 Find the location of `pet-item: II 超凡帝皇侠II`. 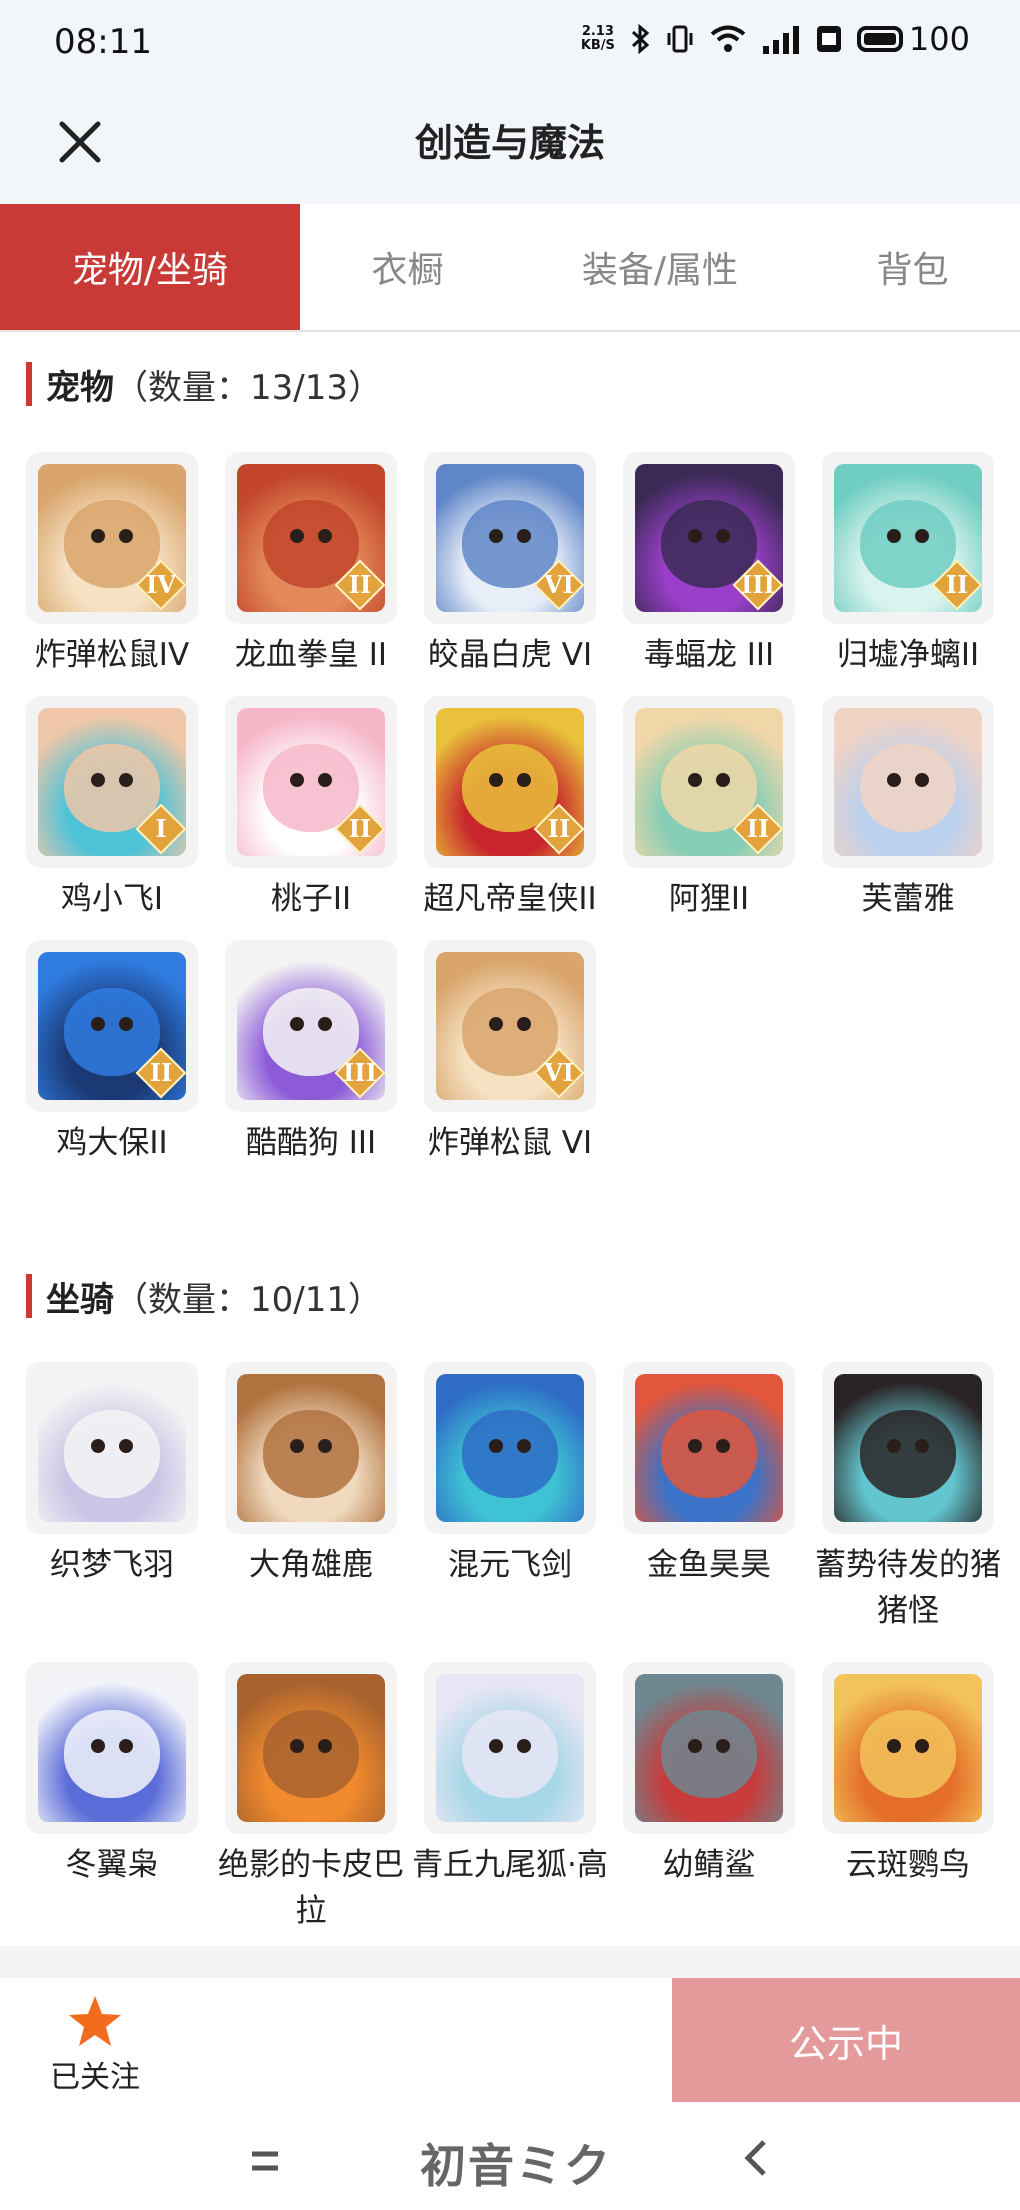

pet-item: II 超凡帝皇侠II is located at coordinates (510, 809).